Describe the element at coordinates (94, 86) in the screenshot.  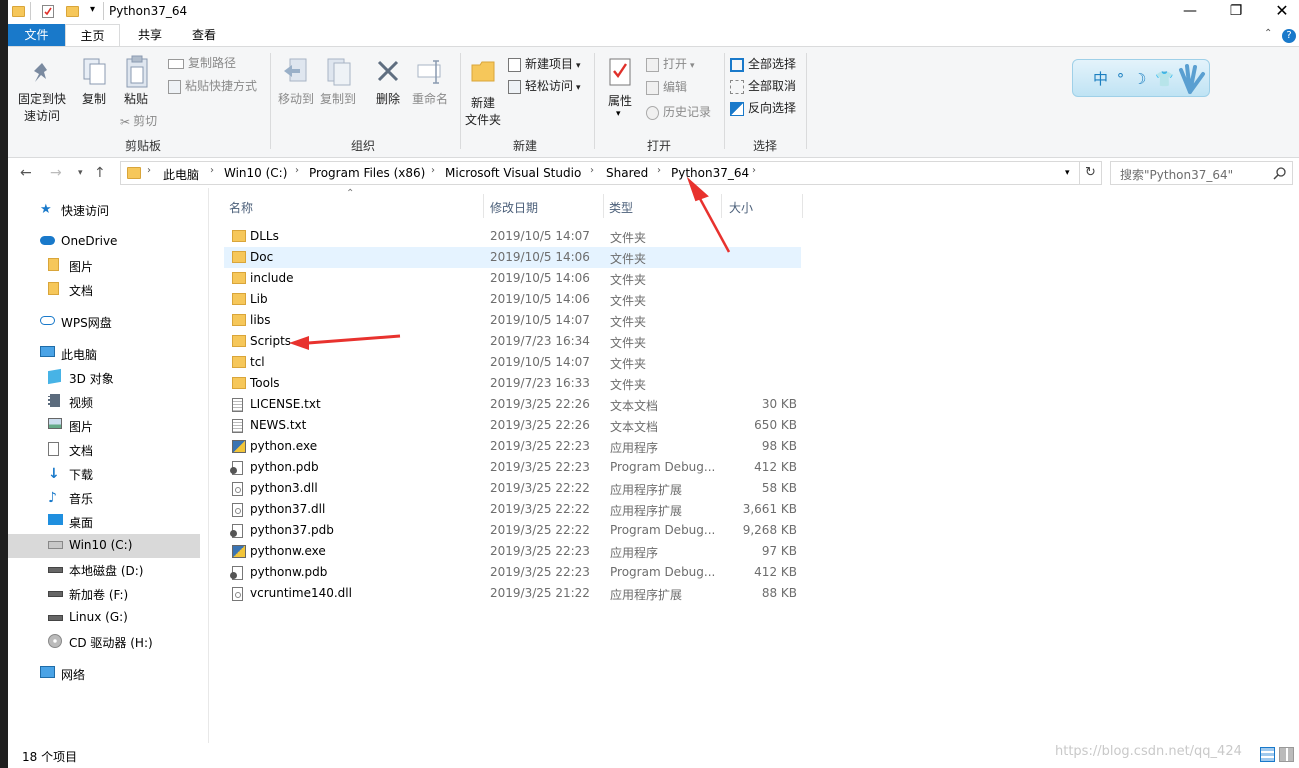
I see `copy-button: 复制` at that location.